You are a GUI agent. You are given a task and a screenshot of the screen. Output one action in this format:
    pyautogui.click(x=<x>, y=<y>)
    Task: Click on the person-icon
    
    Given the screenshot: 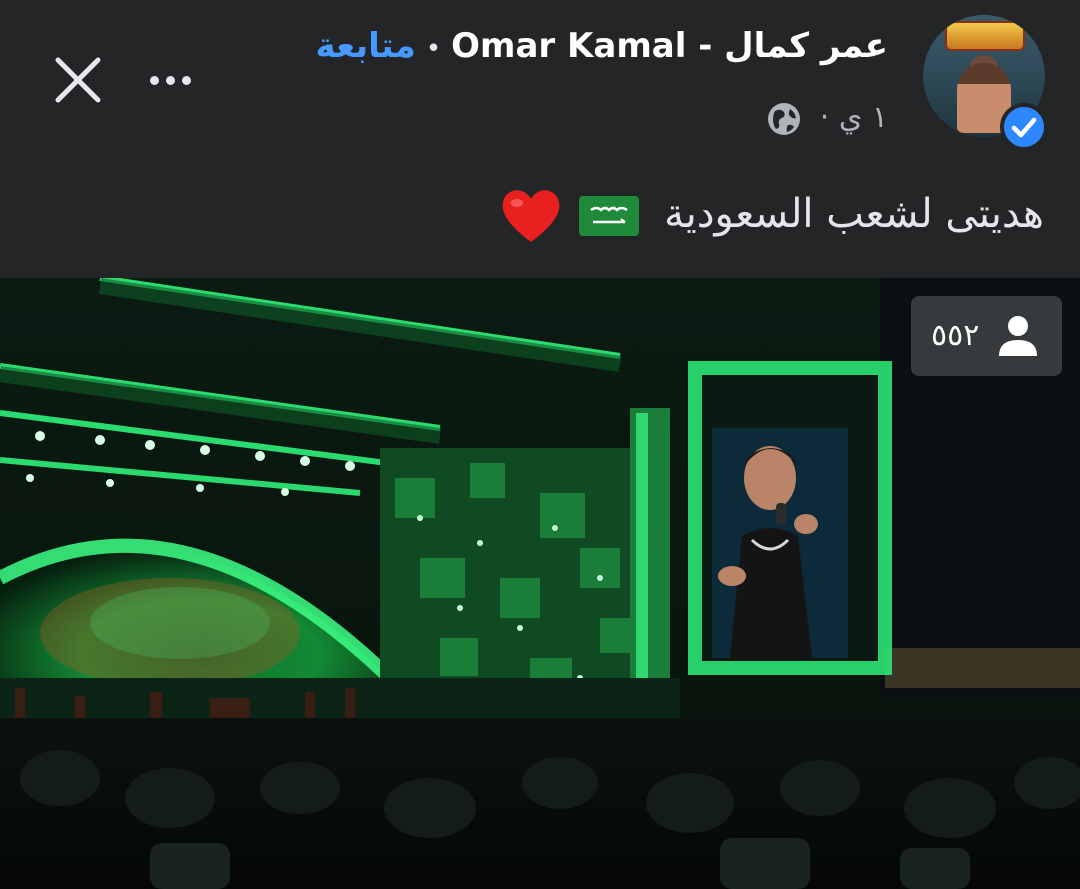 What is the action you would take?
    pyautogui.click(x=1018, y=336)
    